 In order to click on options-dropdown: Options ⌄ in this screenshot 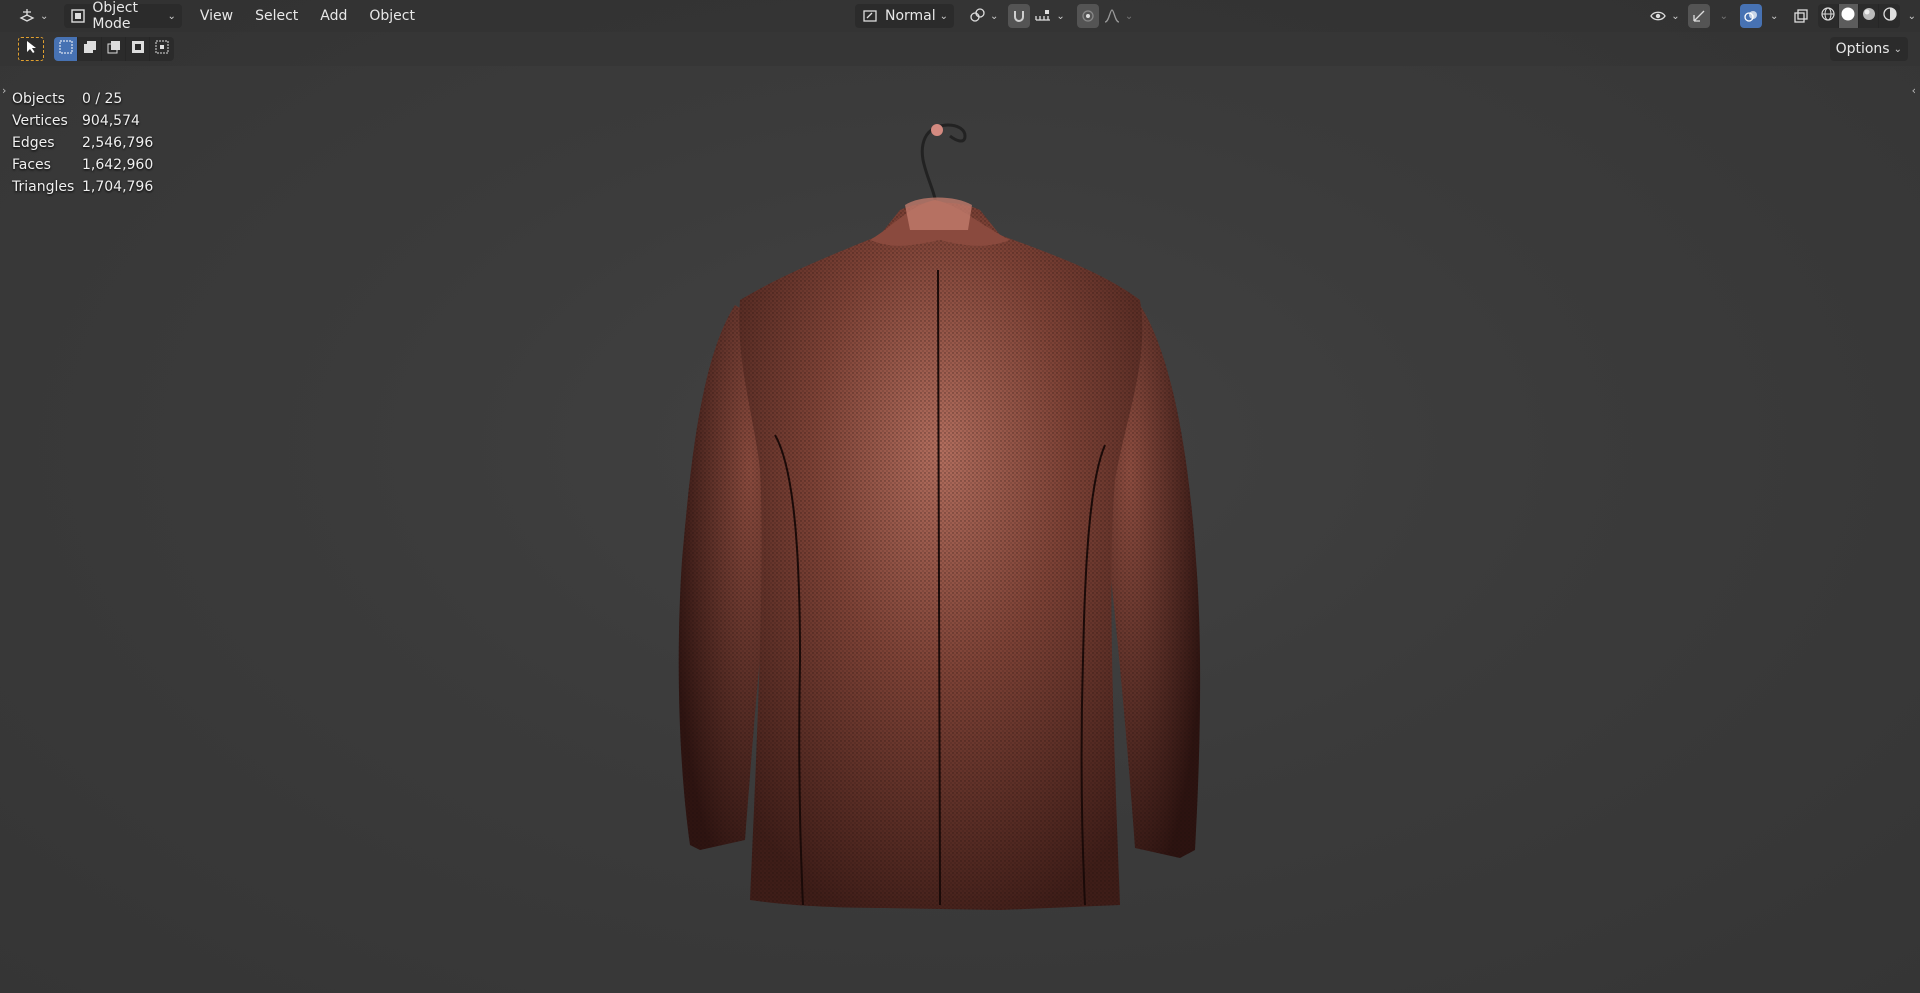, I will do `click(1868, 49)`.